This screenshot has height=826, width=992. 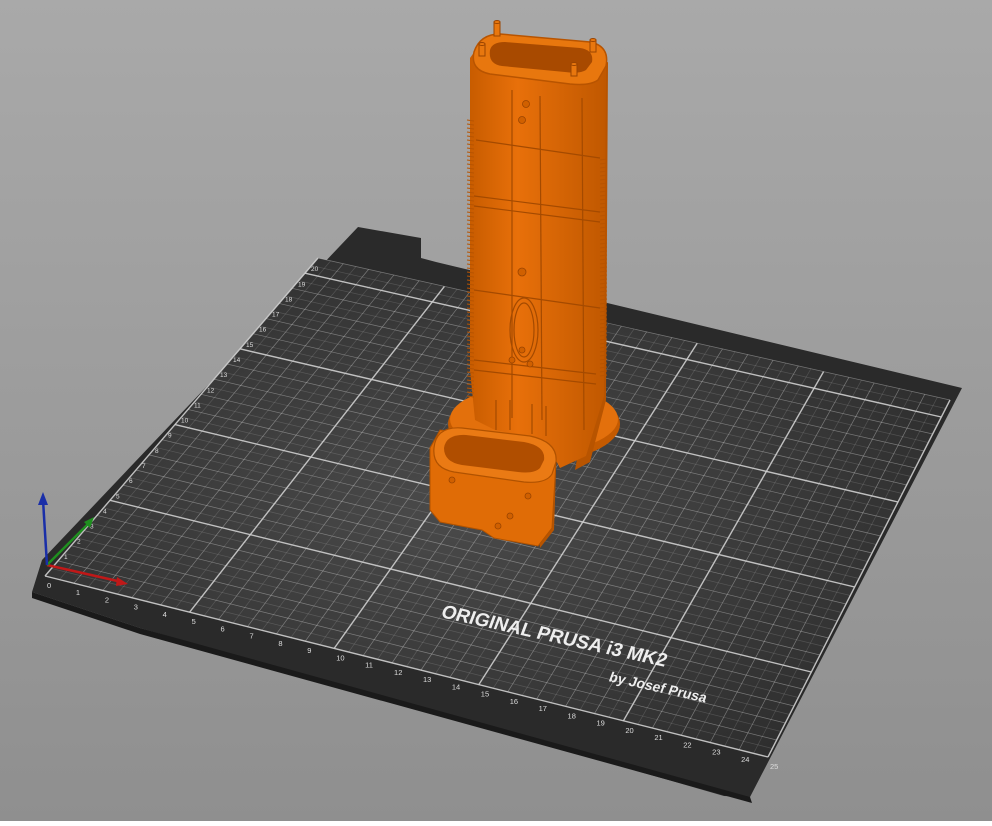 What do you see at coordinates (369, 665) in the screenshot?
I see `x-tick-label: 11` at bounding box center [369, 665].